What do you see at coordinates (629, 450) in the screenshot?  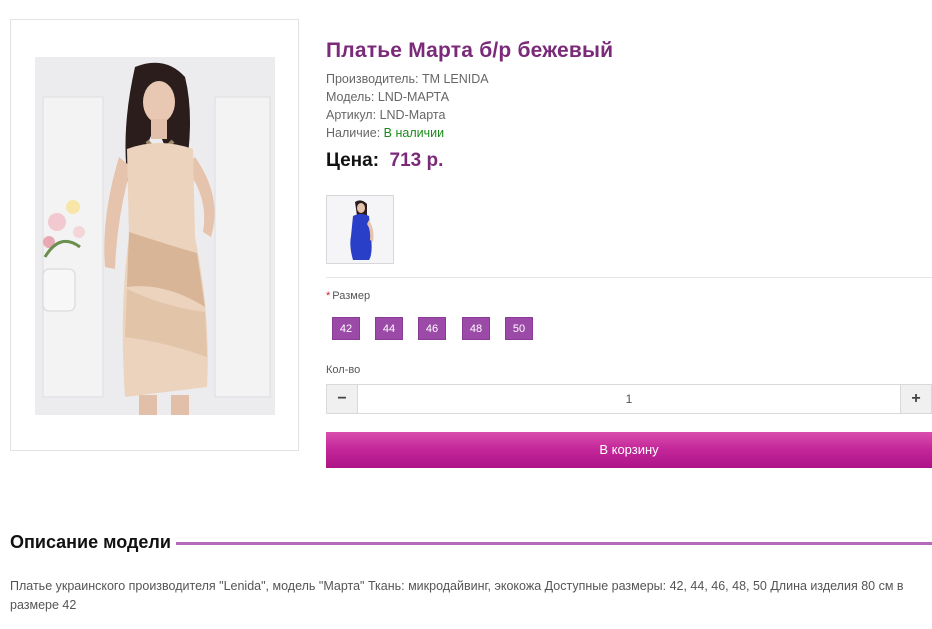 I see `add-to-cart-button: В корзину` at bounding box center [629, 450].